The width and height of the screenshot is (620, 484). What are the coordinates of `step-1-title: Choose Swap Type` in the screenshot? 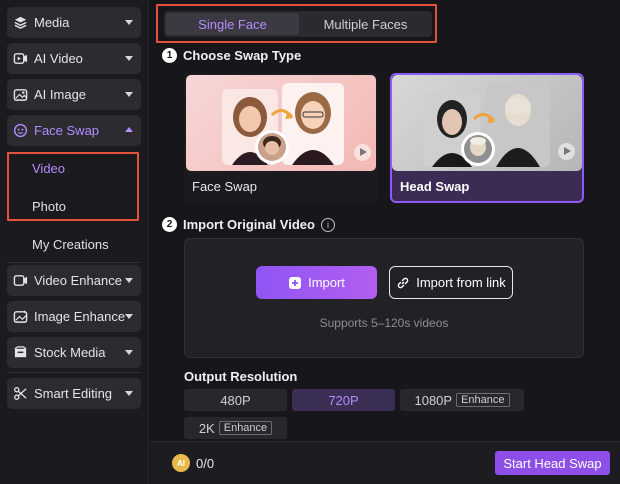 It's located at (242, 55).